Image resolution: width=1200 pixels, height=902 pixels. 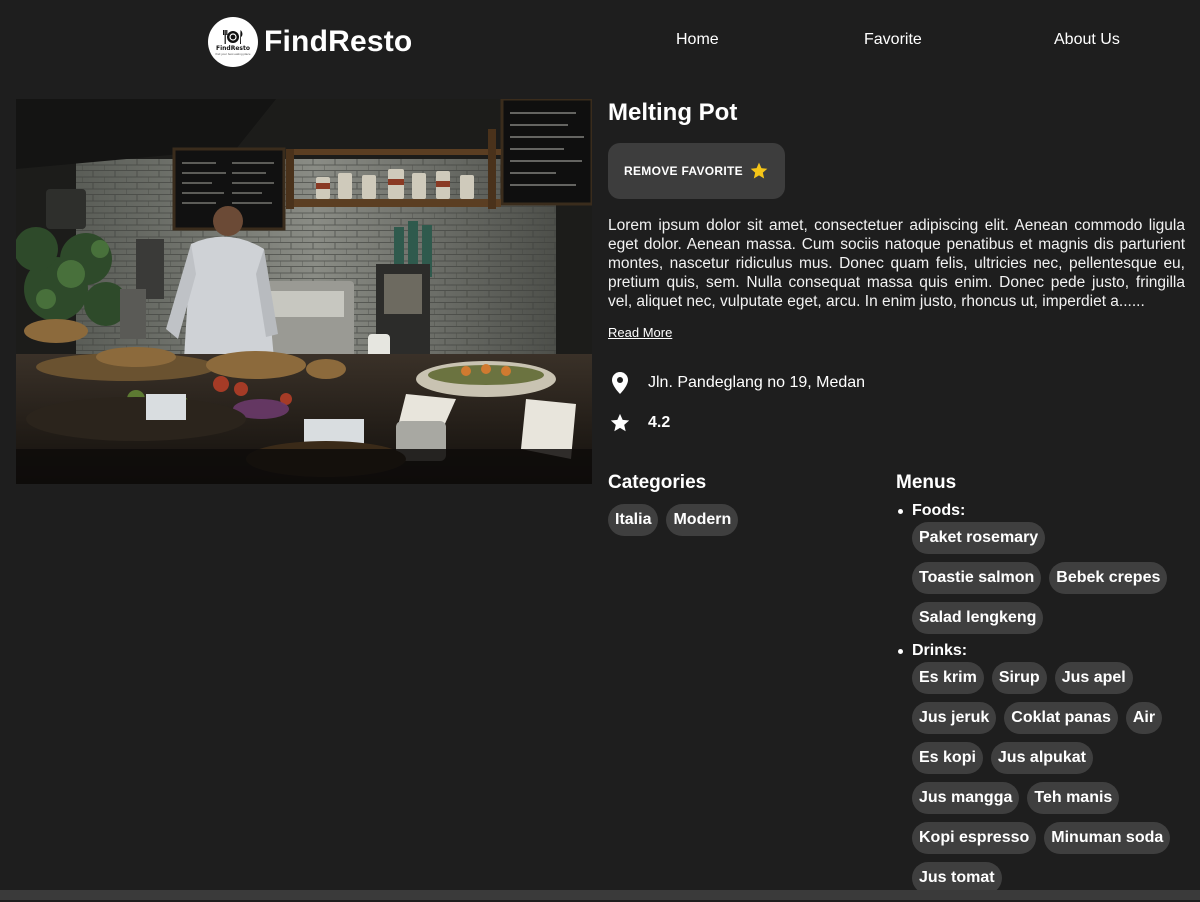 I want to click on menu-chip: Jus mangga, so click(x=966, y=798).